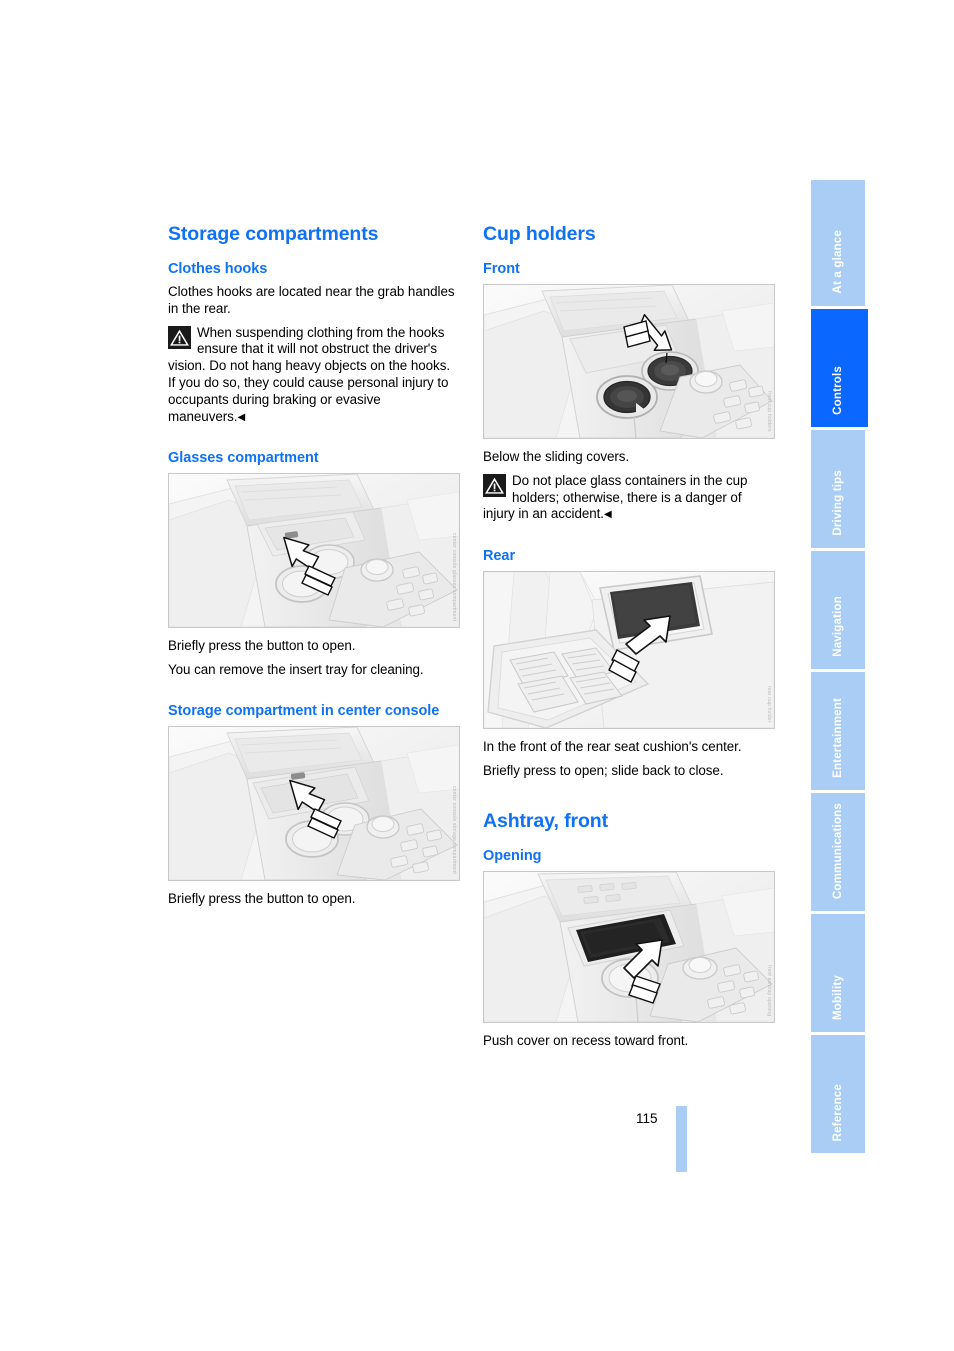 The height and width of the screenshot is (1351, 954). Describe the element at coordinates (545, 820) in the screenshot. I see `page-title-ashtray-front: Ashtray, front` at that location.